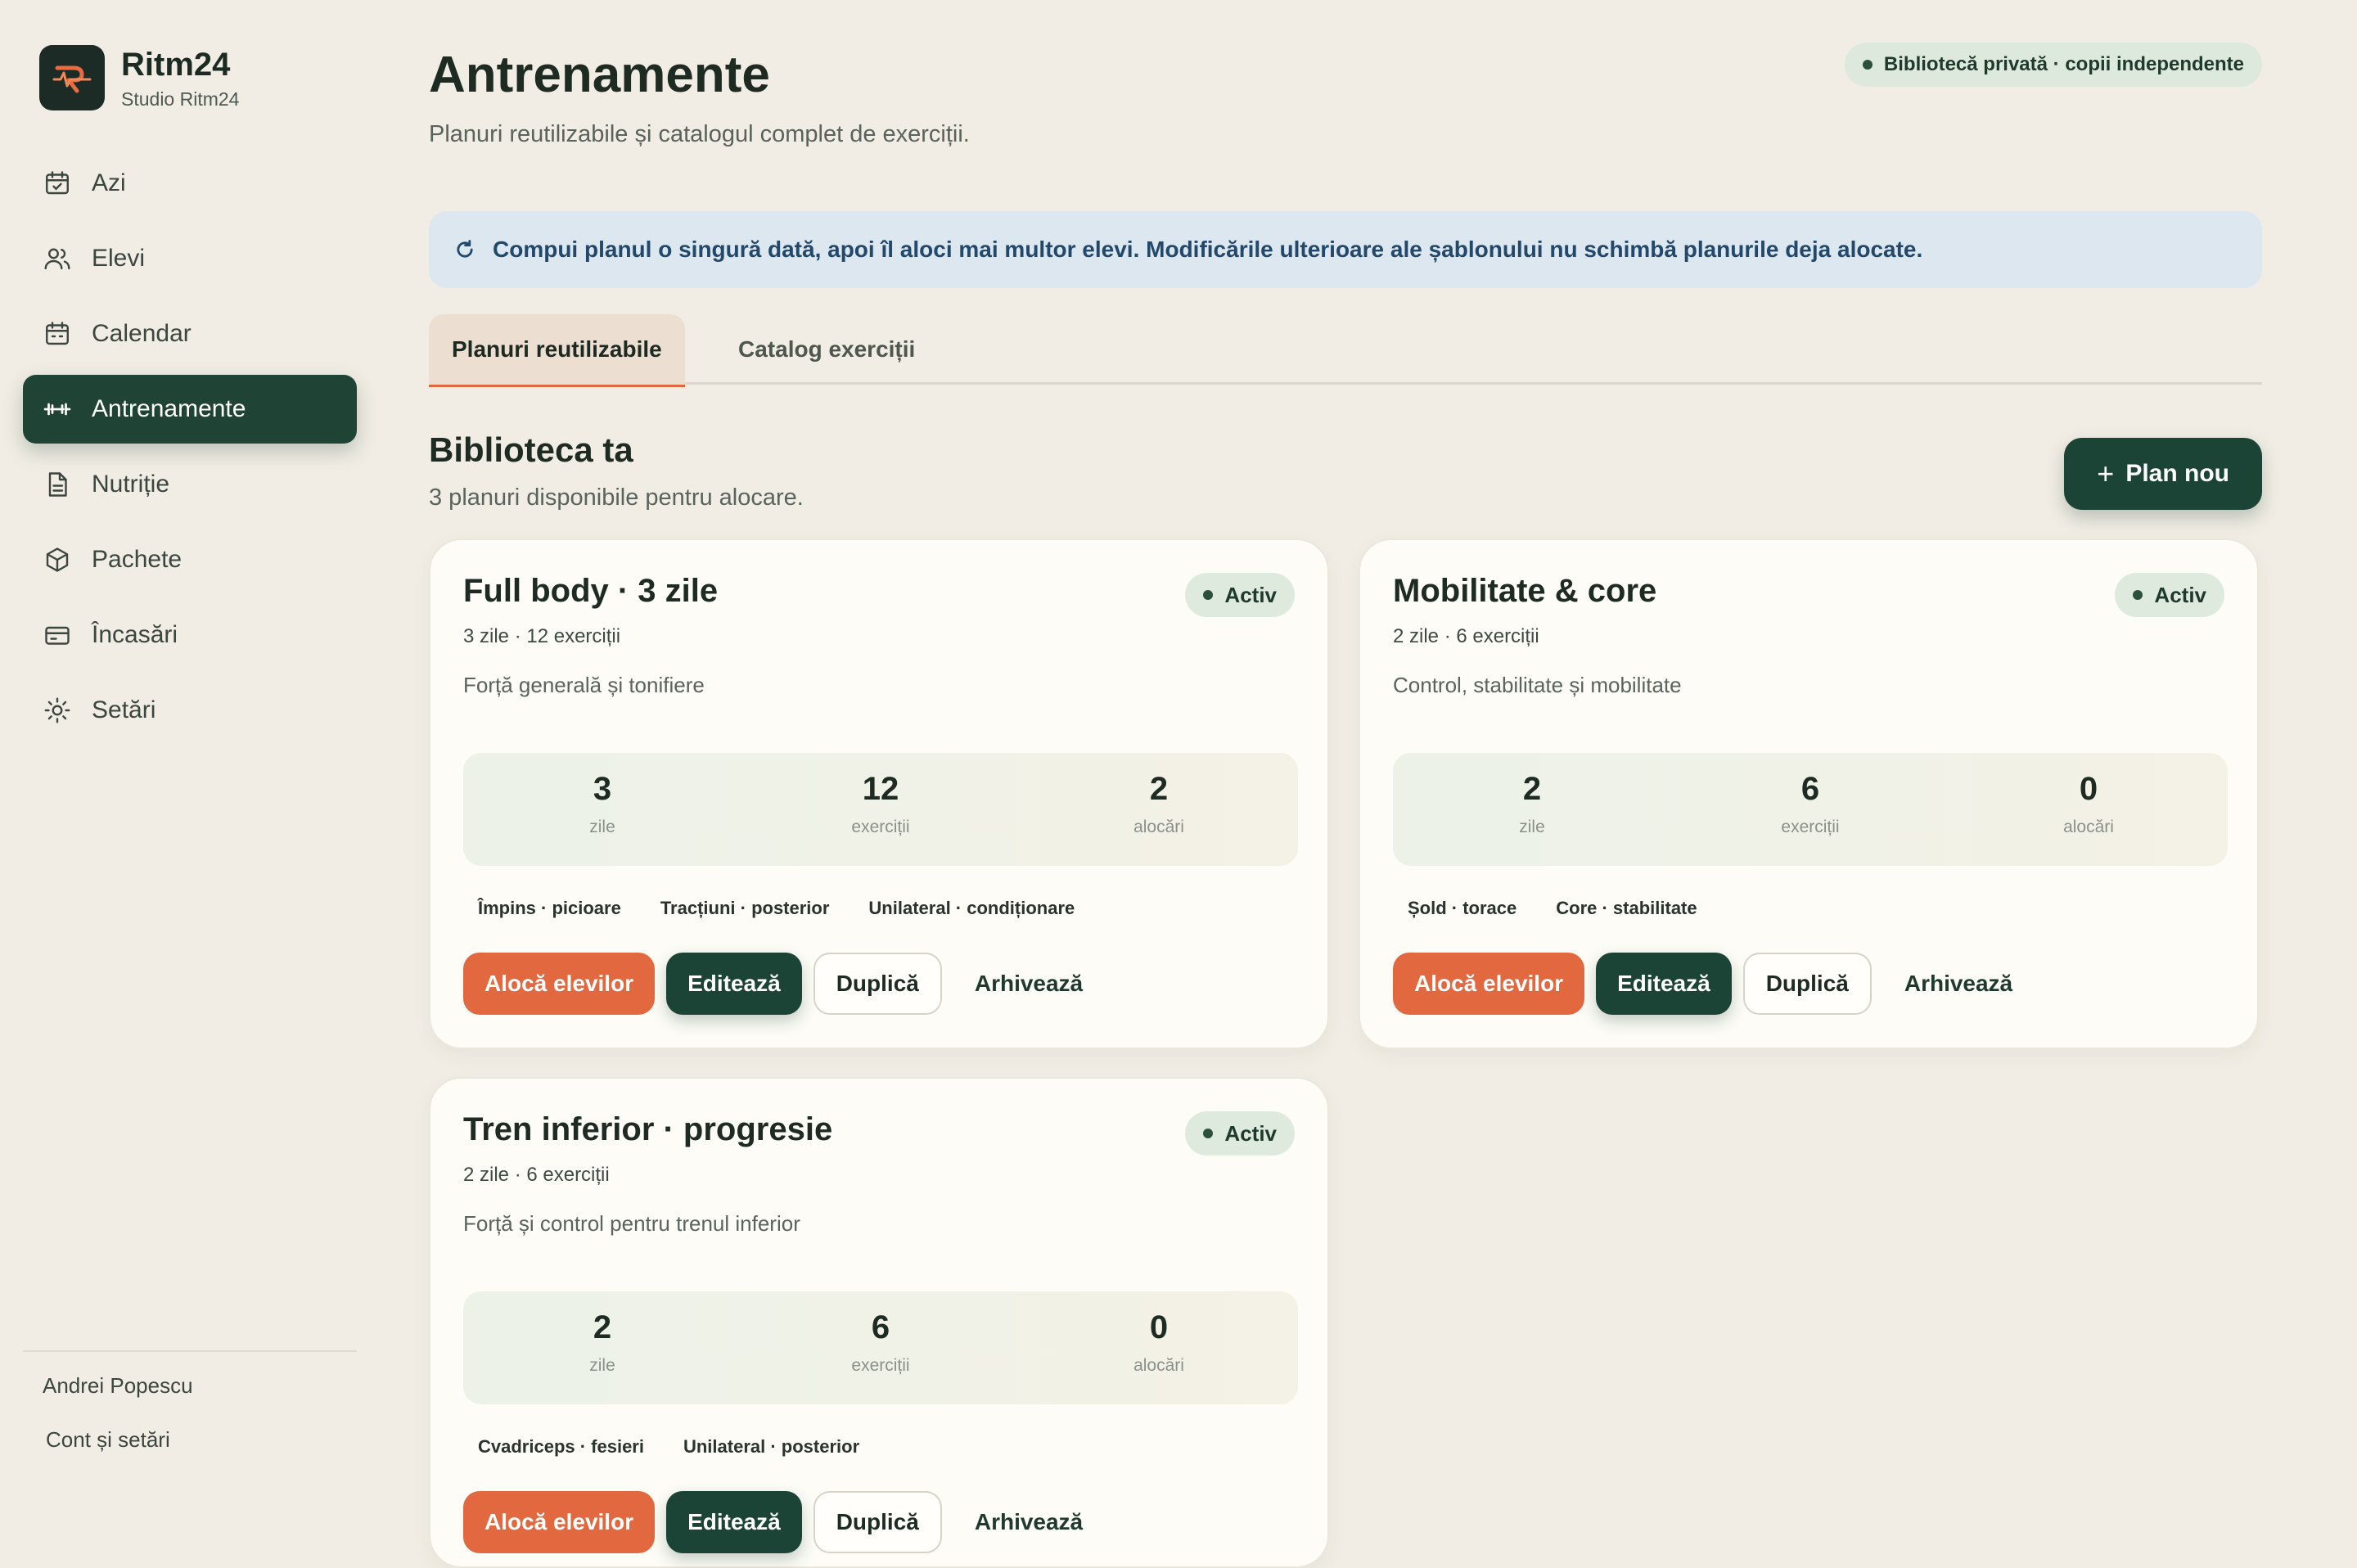 Image resolution: width=2357 pixels, height=1568 pixels. I want to click on nav-item-calendar: Calendar, so click(190, 334).